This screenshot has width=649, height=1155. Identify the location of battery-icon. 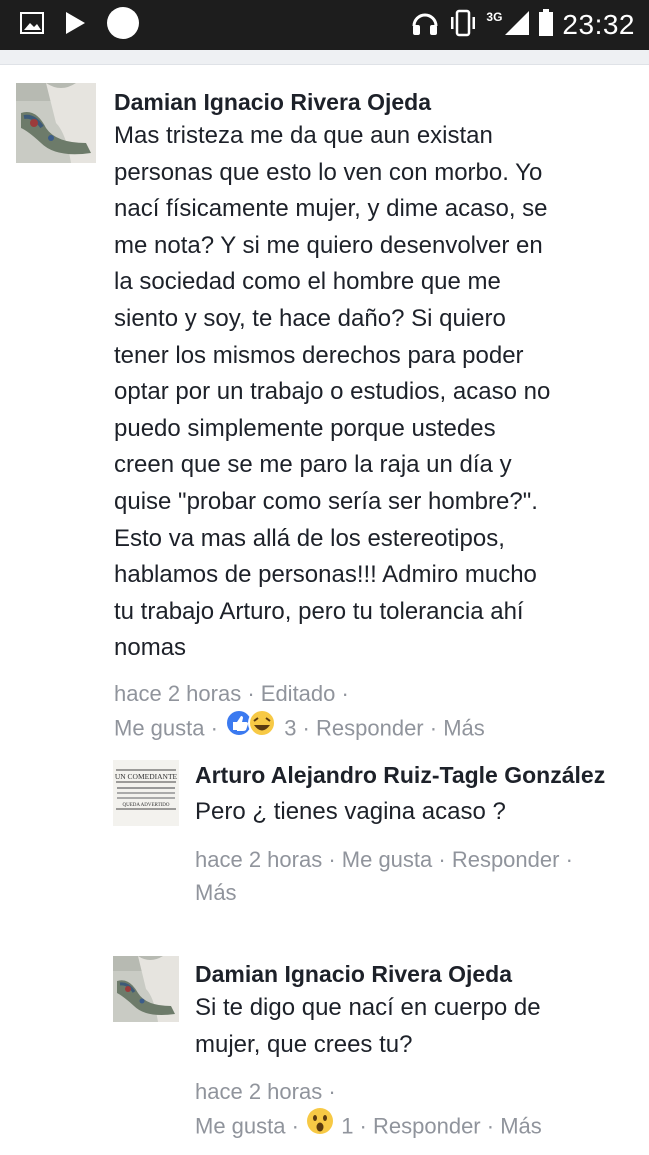
(546, 25).